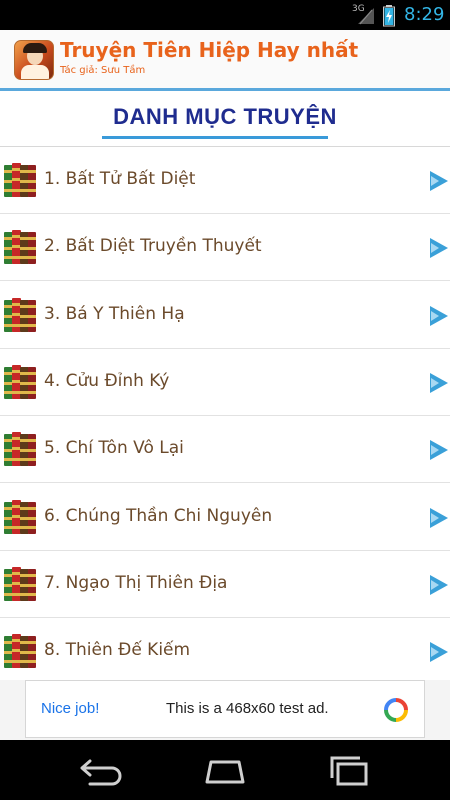 This screenshot has height=800, width=450. Describe the element at coordinates (225, 15) in the screenshot. I see `status-bar: 3G 8:29` at that location.